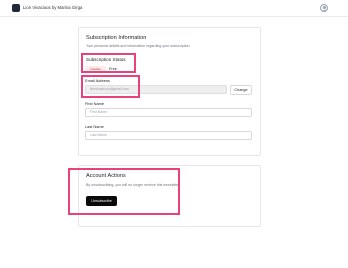  I want to click on change-email-button: Change, so click(241, 90).